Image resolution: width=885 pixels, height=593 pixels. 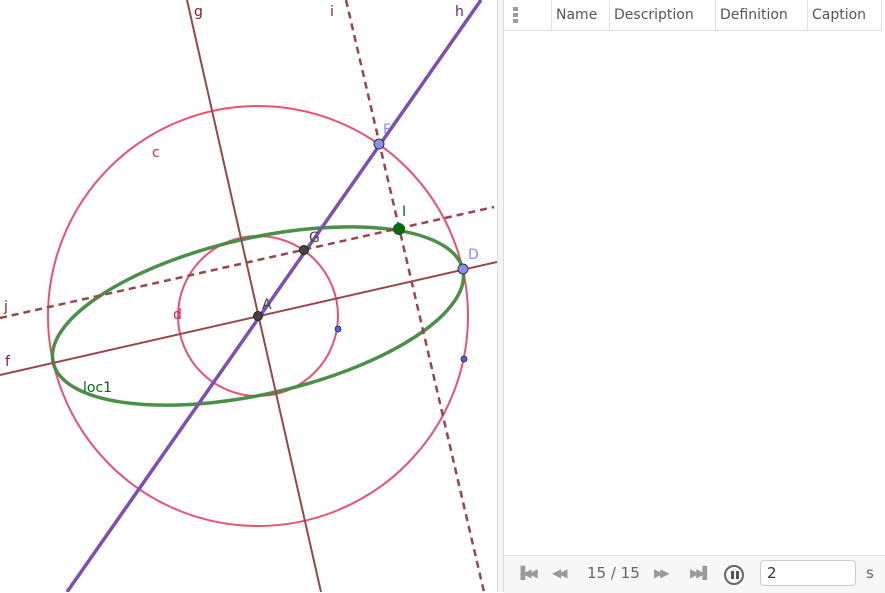 I want to click on line-f, so click(x=248, y=318).